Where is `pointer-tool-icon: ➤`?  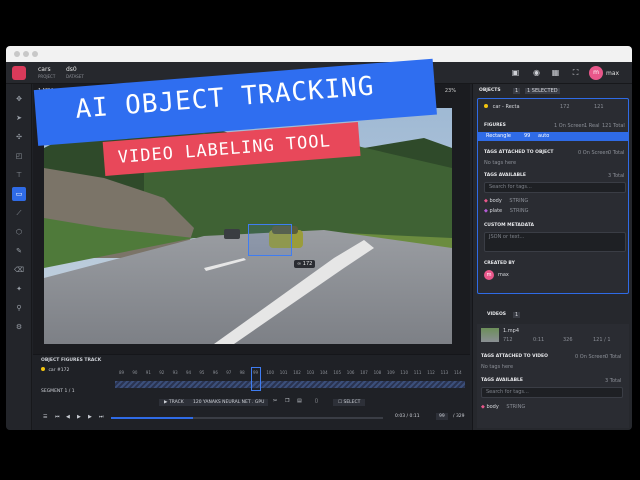
pointer-tool-icon: ➤ is located at coordinates (19, 118).